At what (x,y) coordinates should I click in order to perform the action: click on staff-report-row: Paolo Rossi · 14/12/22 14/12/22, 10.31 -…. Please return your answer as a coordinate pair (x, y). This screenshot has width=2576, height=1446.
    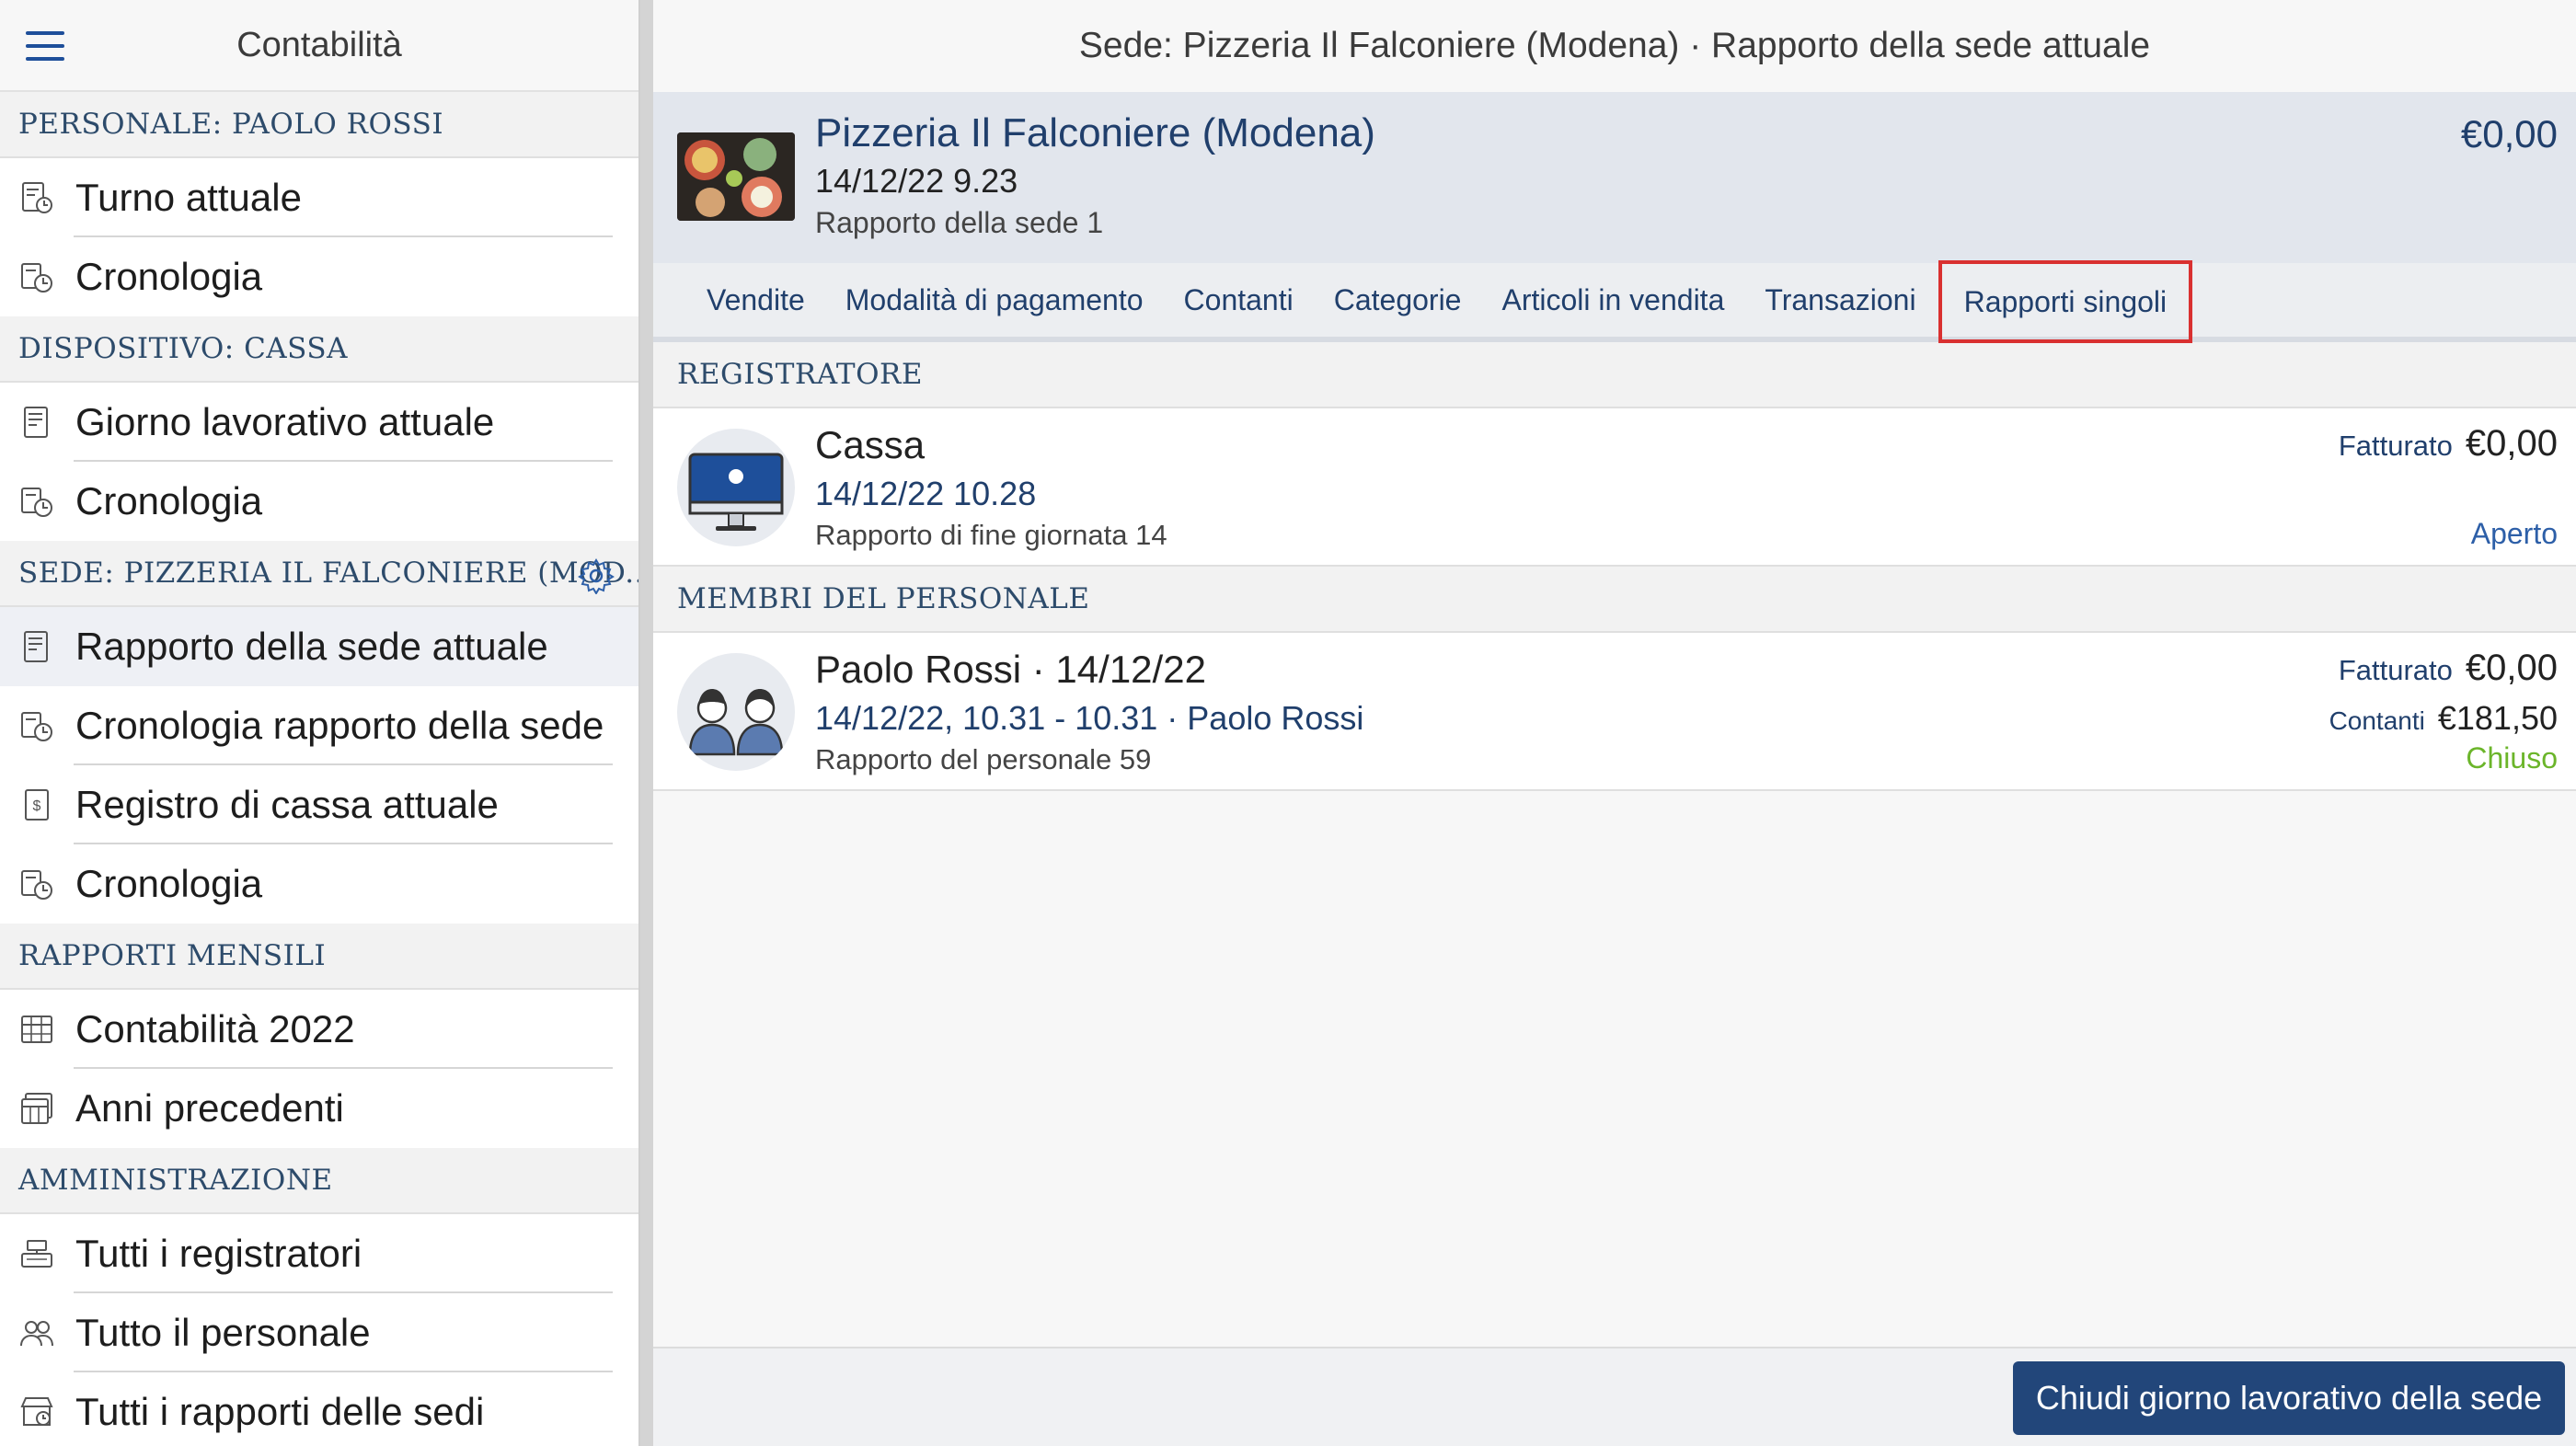
    Looking at the image, I should click on (1614, 712).